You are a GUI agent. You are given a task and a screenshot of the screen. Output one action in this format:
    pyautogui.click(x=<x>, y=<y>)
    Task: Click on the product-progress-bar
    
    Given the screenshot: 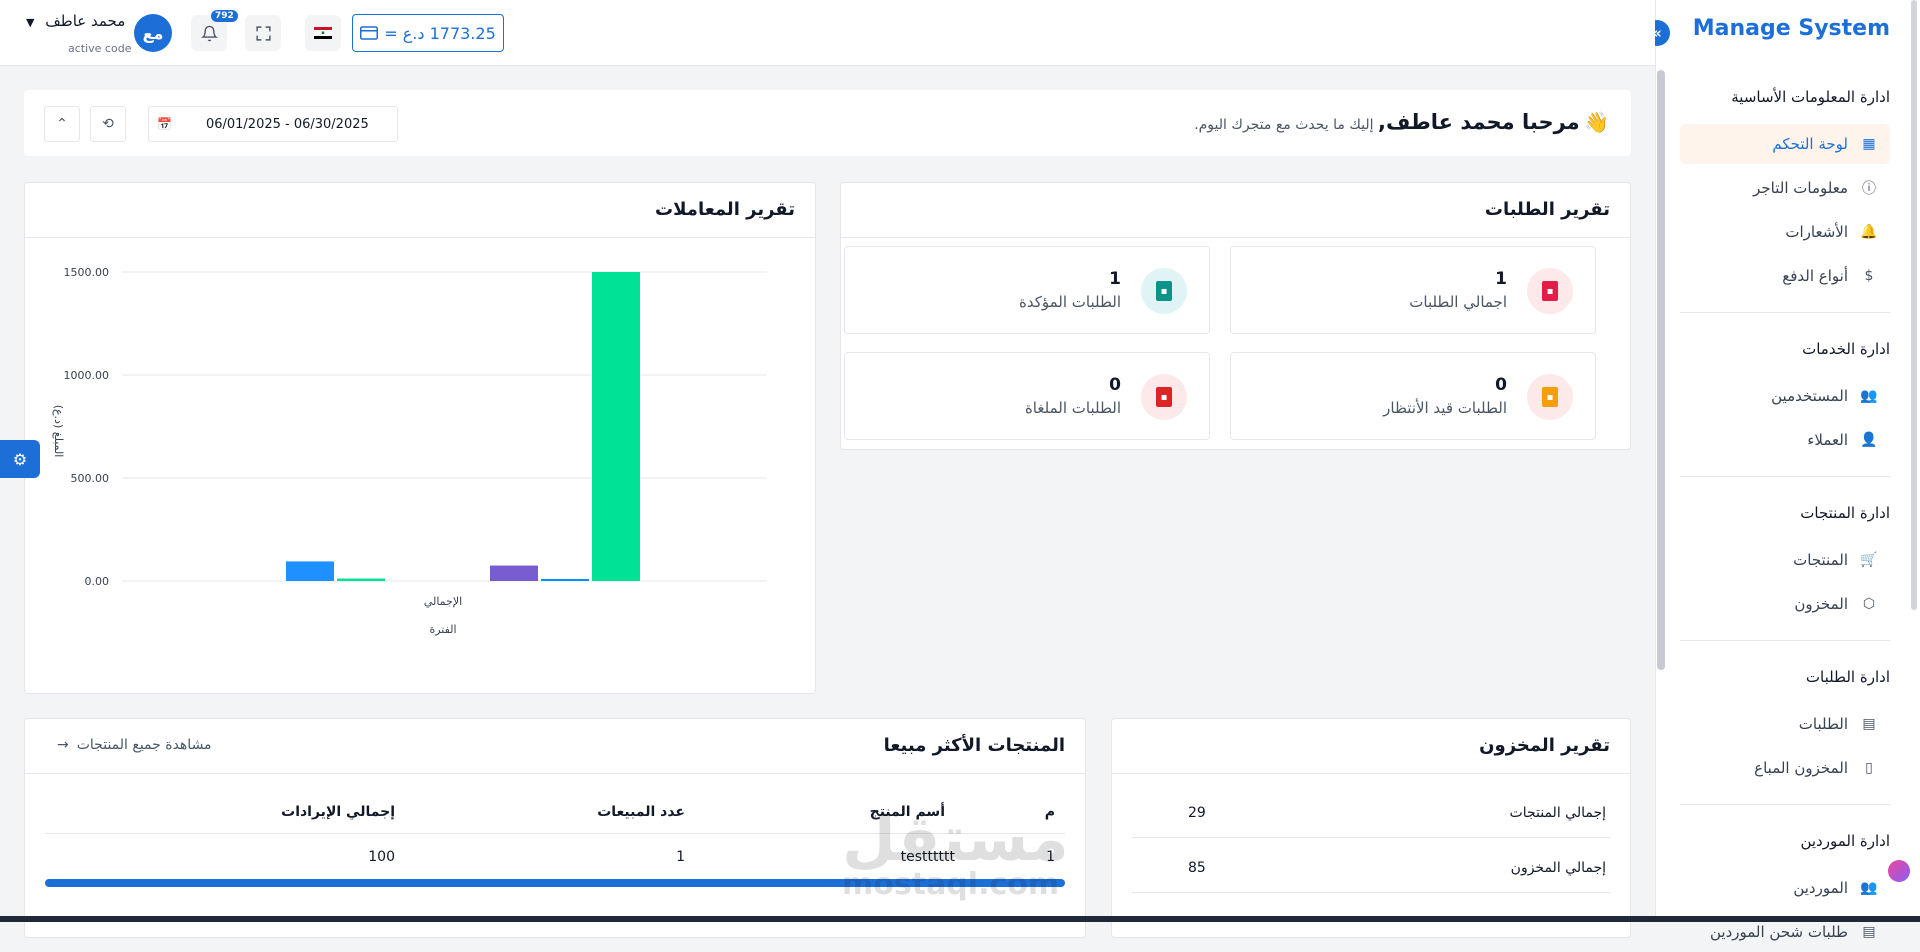 What is the action you would take?
    pyautogui.click(x=555, y=883)
    